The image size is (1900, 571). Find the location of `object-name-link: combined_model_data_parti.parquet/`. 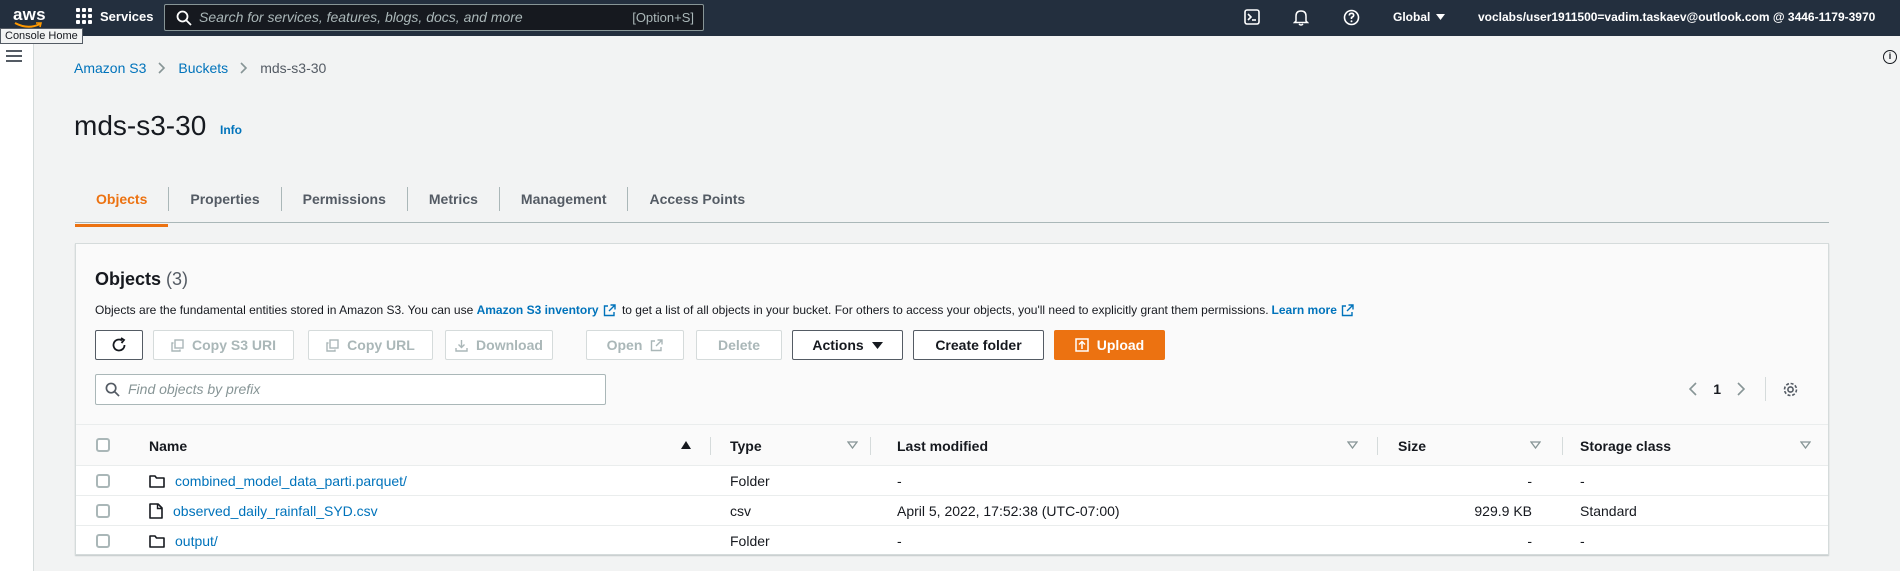

object-name-link: combined_model_data_parti.parquet/ is located at coordinates (278, 481).